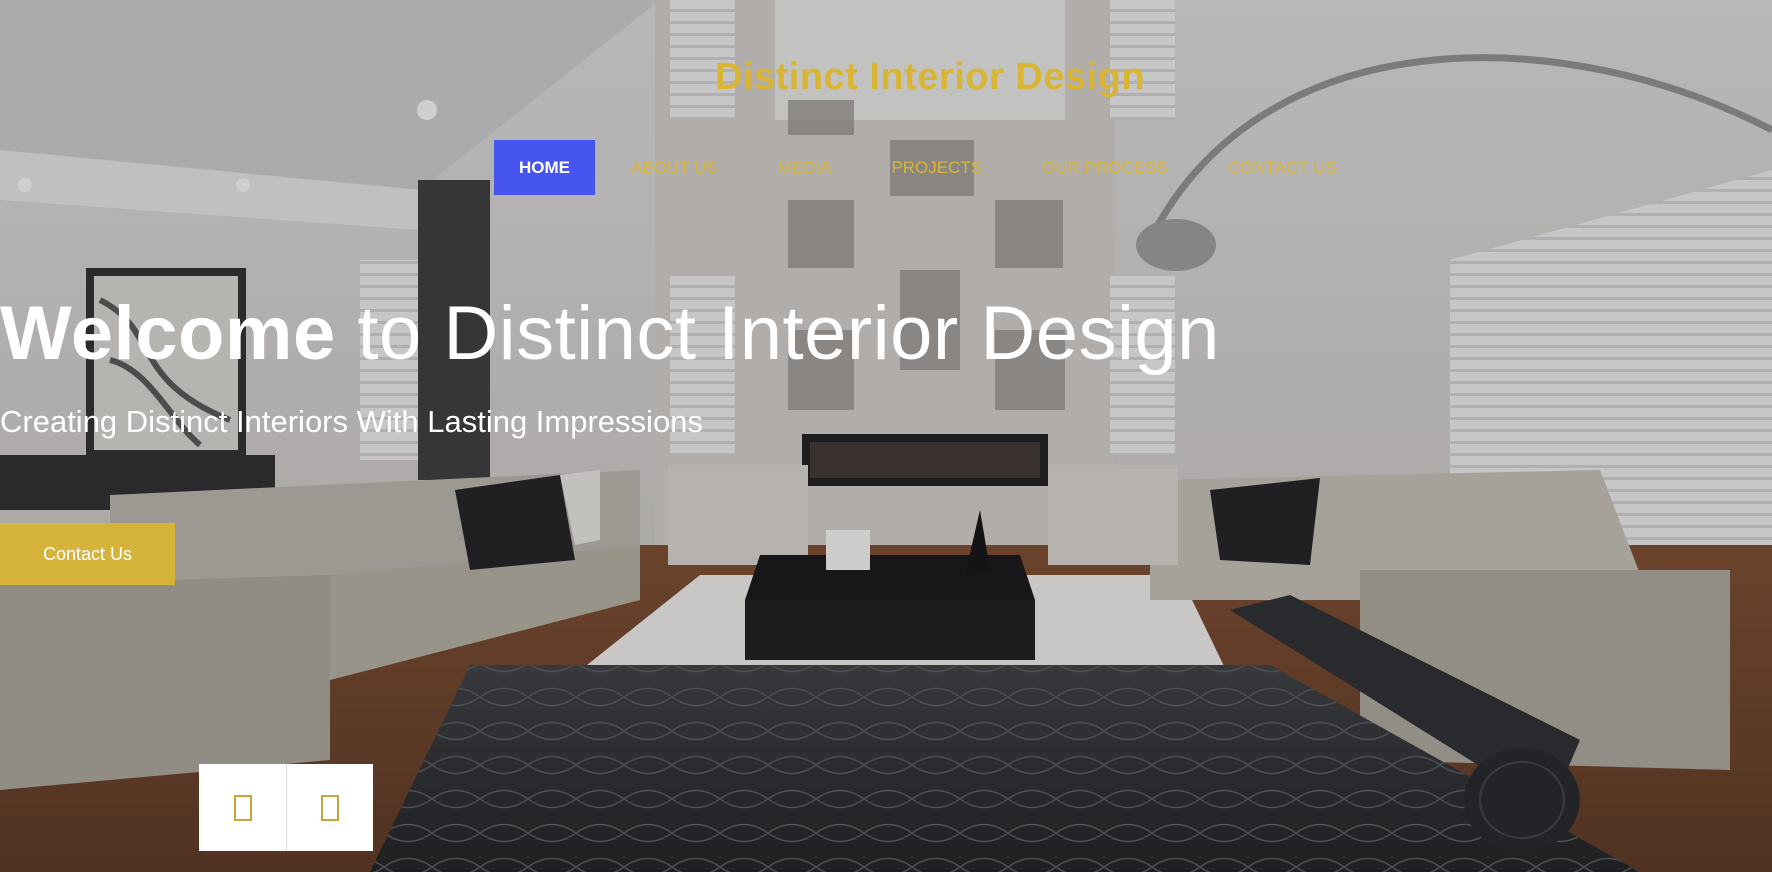  What do you see at coordinates (87, 554) in the screenshot?
I see `contact-us-button: Contact Us` at bounding box center [87, 554].